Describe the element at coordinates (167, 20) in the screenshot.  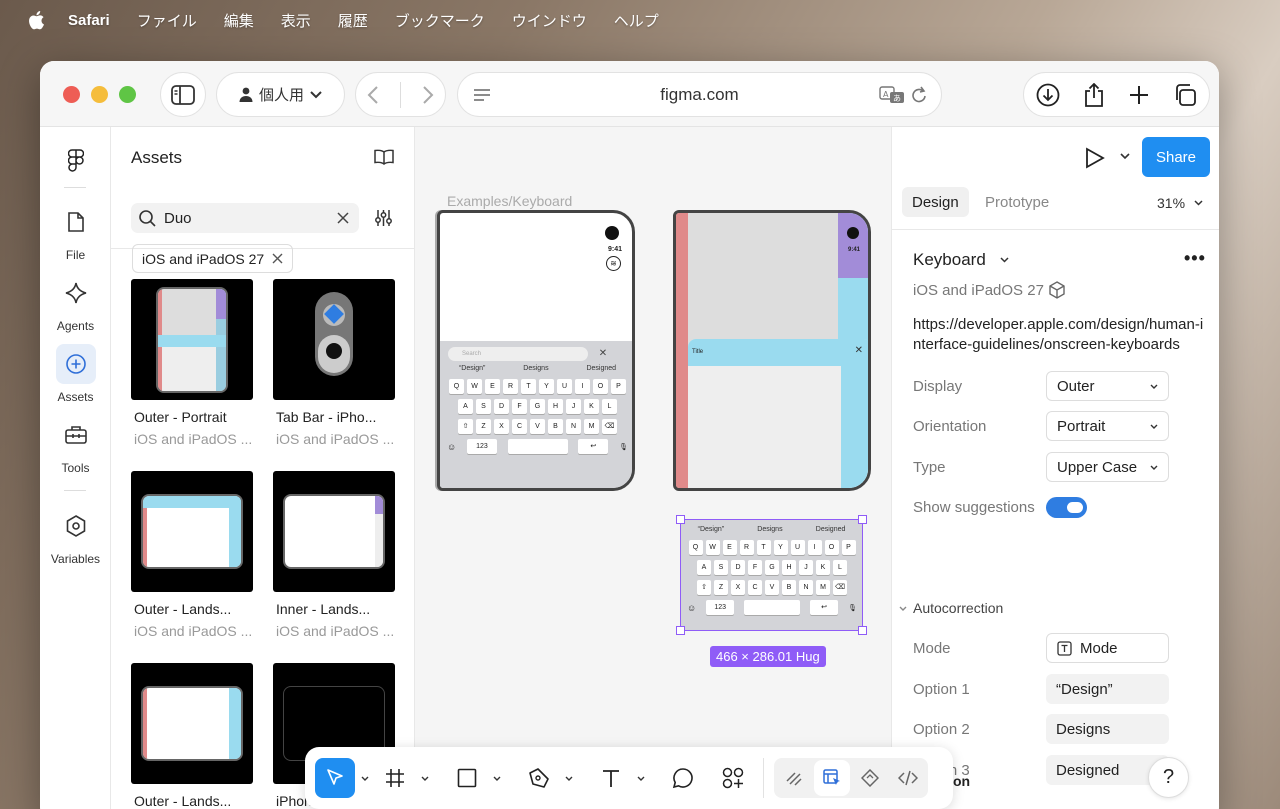
I see `menu-file: ファイル` at that location.